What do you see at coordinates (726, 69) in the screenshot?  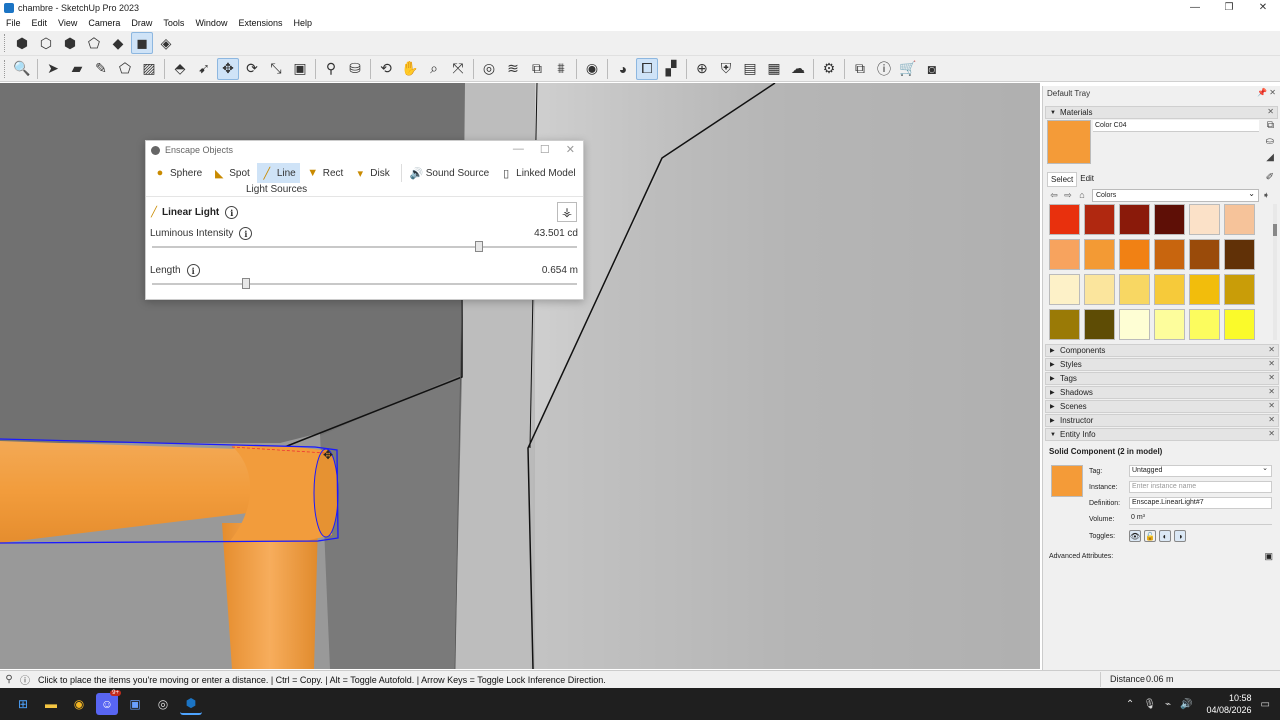 I see `enscape-materials-icon: ⛨` at bounding box center [726, 69].